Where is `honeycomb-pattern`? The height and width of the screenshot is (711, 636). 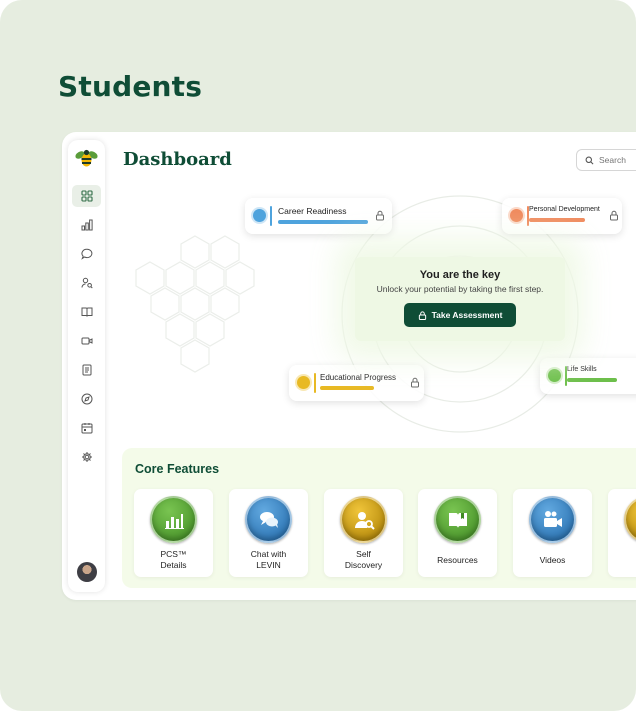 honeycomb-pattern is located at coordinates (195, 304).